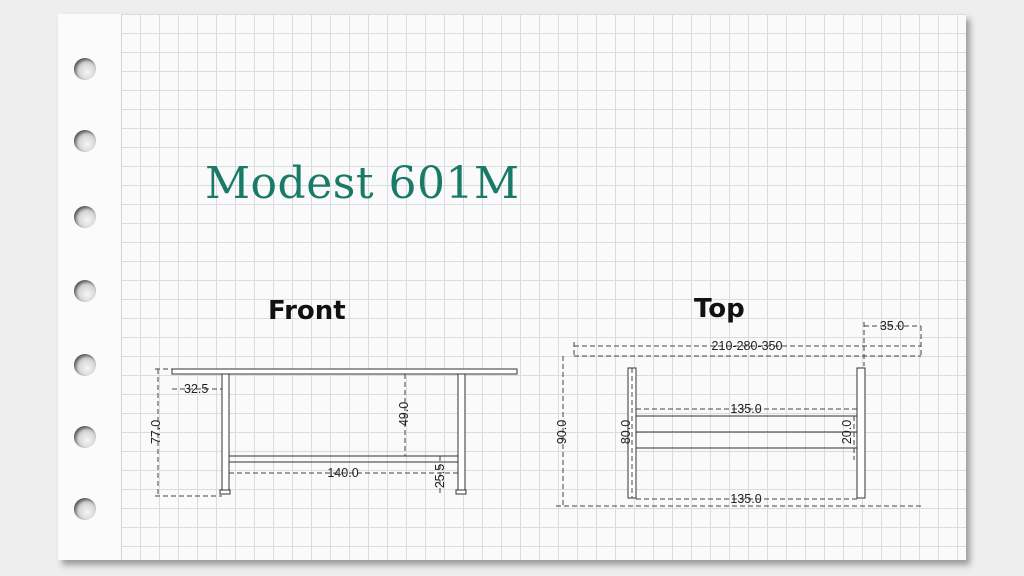 Image resolution: width=1024 pixels, height=576 pixels. Describe the element at coordinates (225, 434) in the screenshot. I see `left-leg` at that location.